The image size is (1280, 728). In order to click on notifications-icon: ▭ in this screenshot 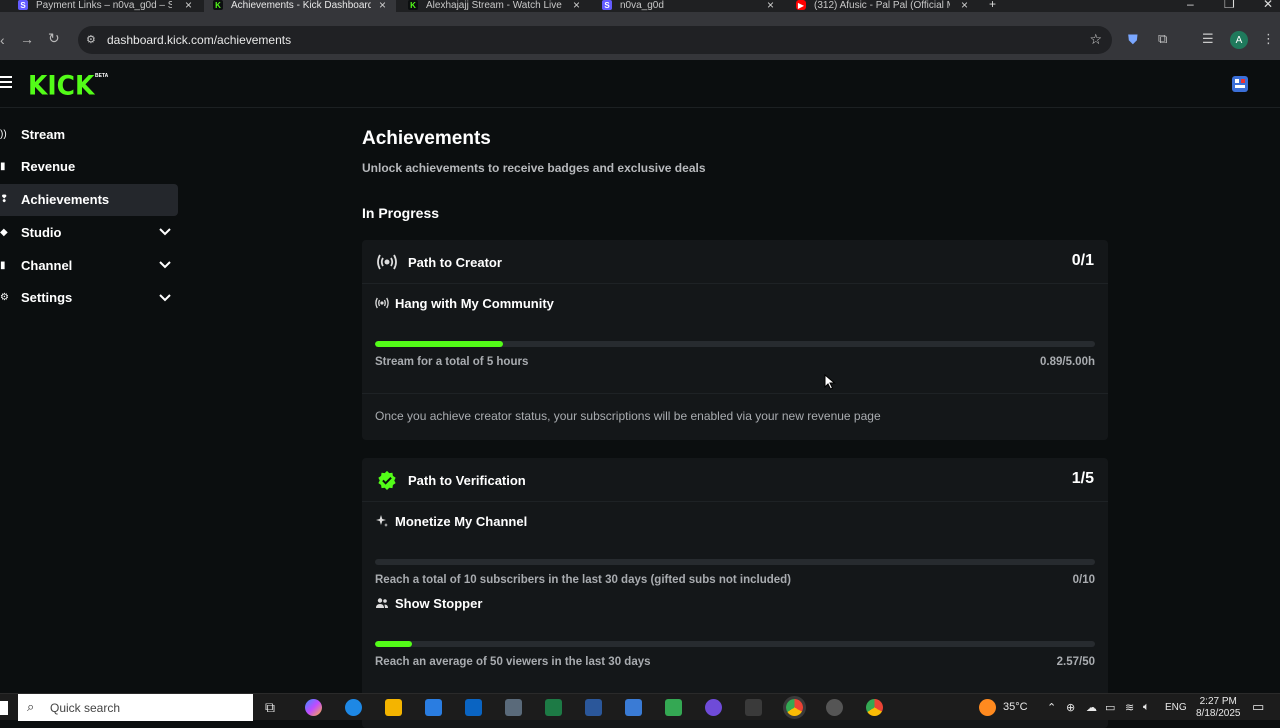, I will do `click(1258, 707)`.